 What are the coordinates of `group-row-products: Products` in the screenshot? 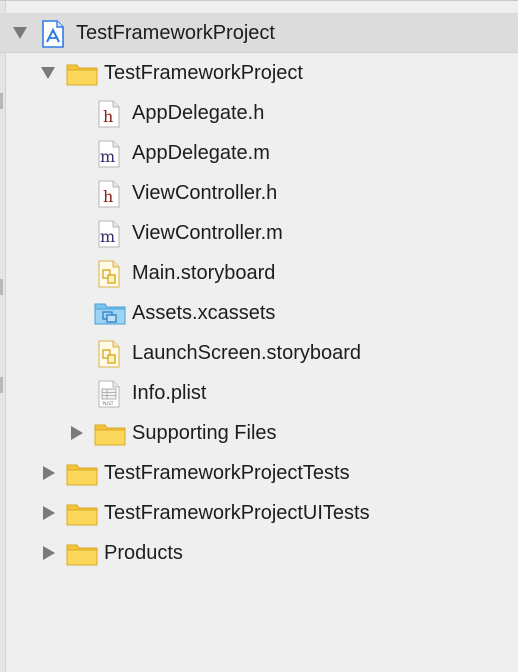 It's located at (259, 553).